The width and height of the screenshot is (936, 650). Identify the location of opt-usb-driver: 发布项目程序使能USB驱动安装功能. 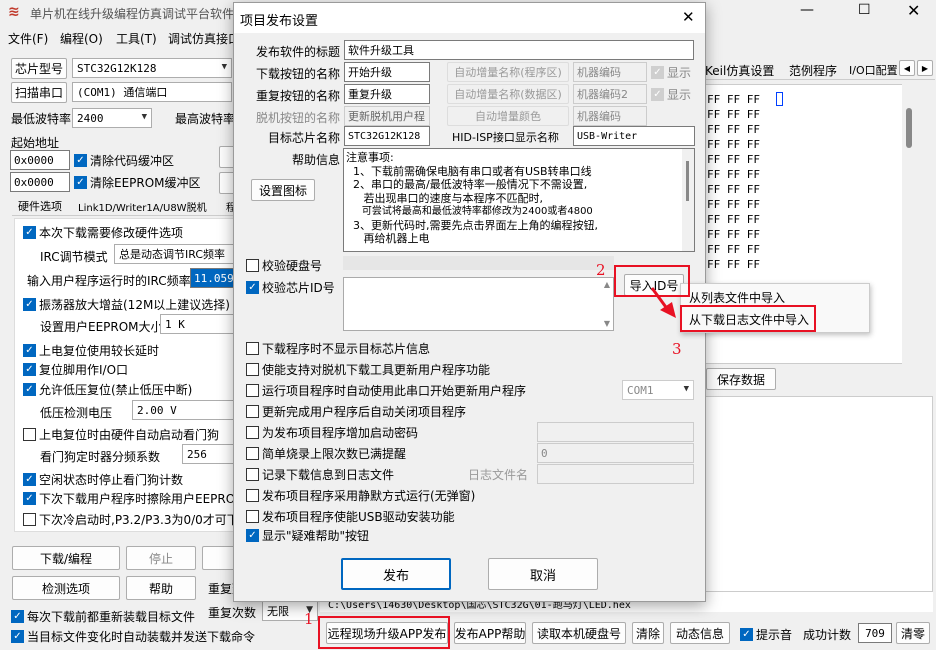
(350, 516).